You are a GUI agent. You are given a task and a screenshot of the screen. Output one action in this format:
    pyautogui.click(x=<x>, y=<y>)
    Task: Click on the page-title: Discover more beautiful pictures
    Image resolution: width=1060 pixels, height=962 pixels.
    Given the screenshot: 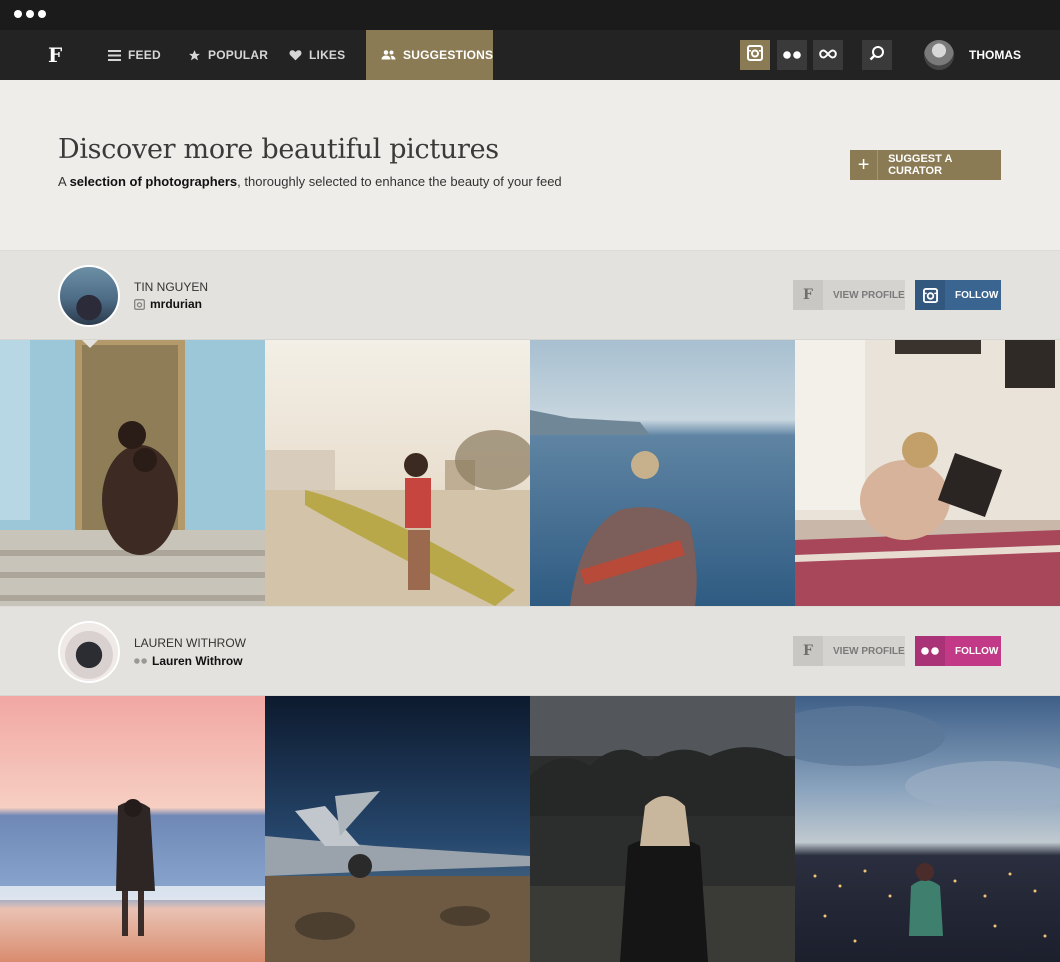 What is the action you would take?
    pyautogui.click(x=278, y=149)
    